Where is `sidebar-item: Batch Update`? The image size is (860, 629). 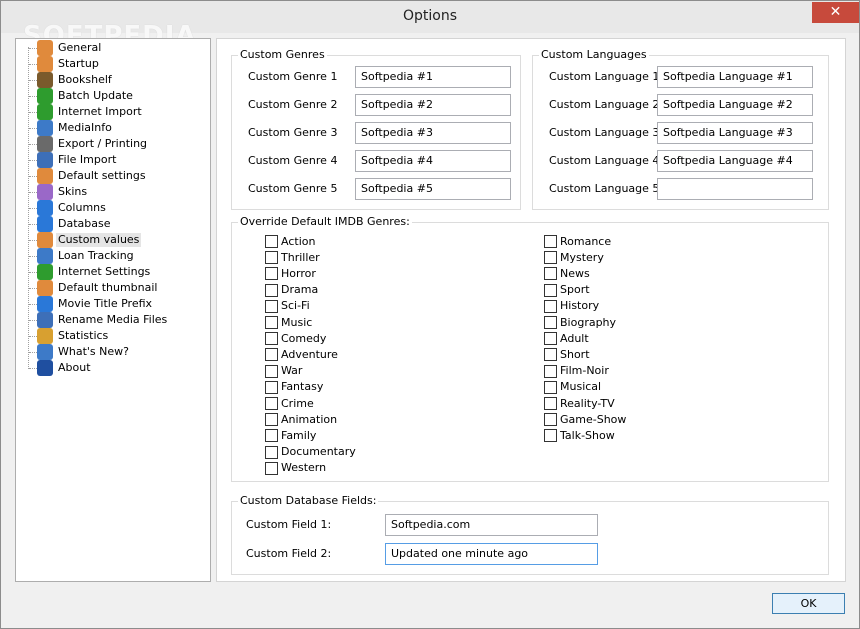
sidebar-item: Batch Update is located at coordinates (82, 96).